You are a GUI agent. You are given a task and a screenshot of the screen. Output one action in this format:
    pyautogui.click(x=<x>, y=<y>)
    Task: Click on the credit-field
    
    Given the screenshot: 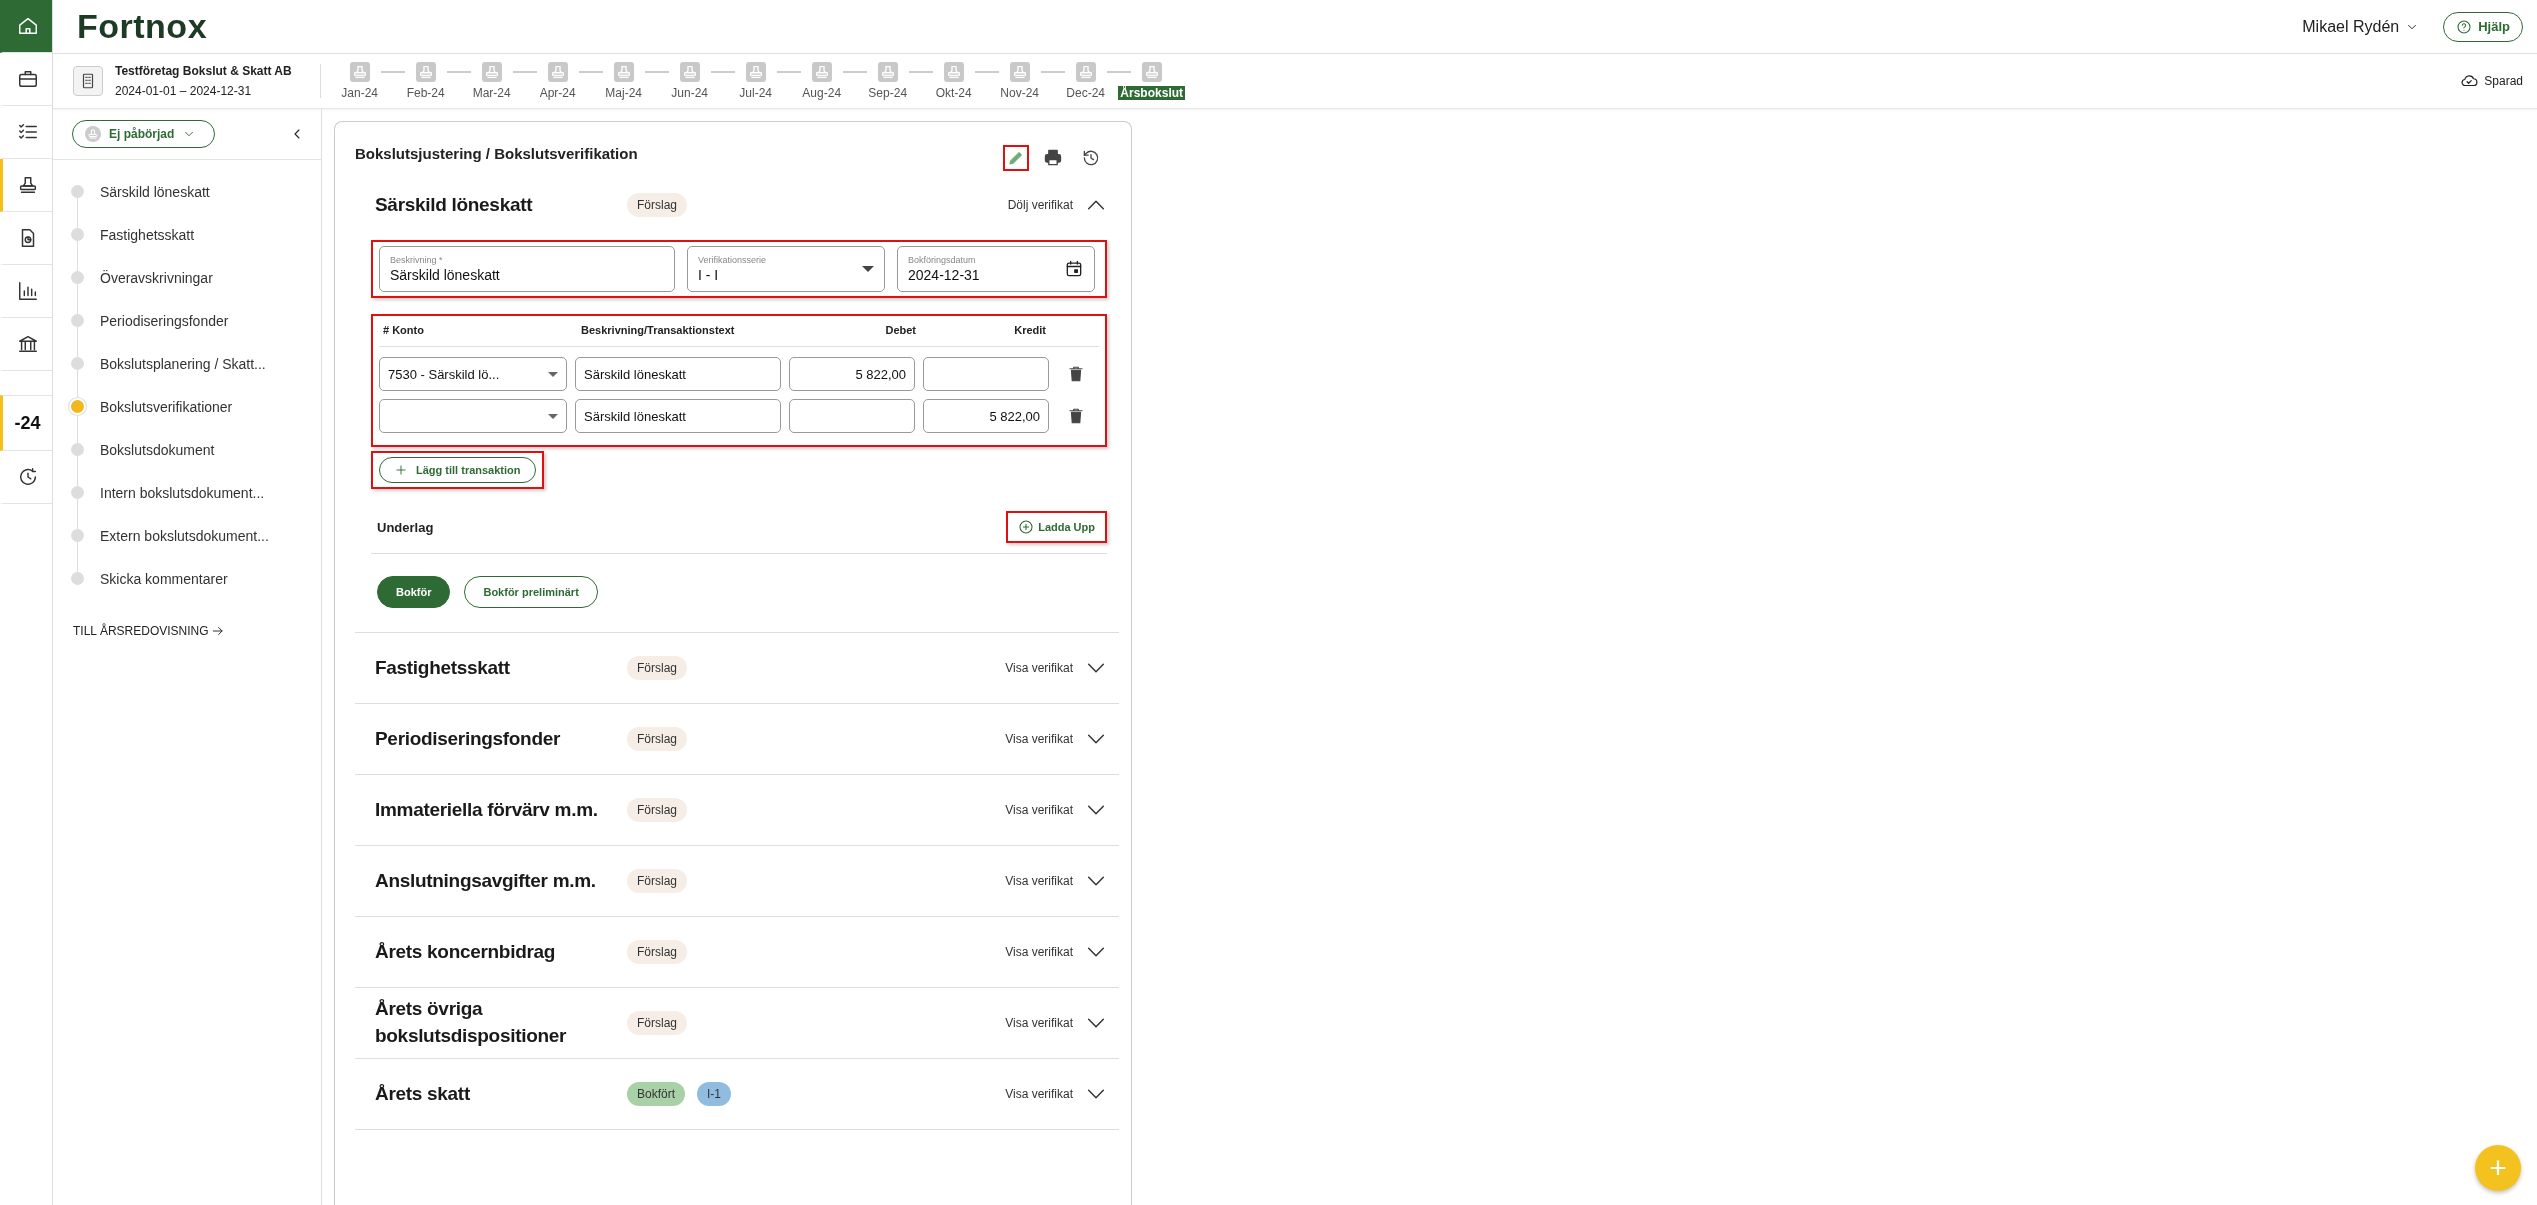 What is the action you would take?
    pyautogui.click(x=986, y=374)
    